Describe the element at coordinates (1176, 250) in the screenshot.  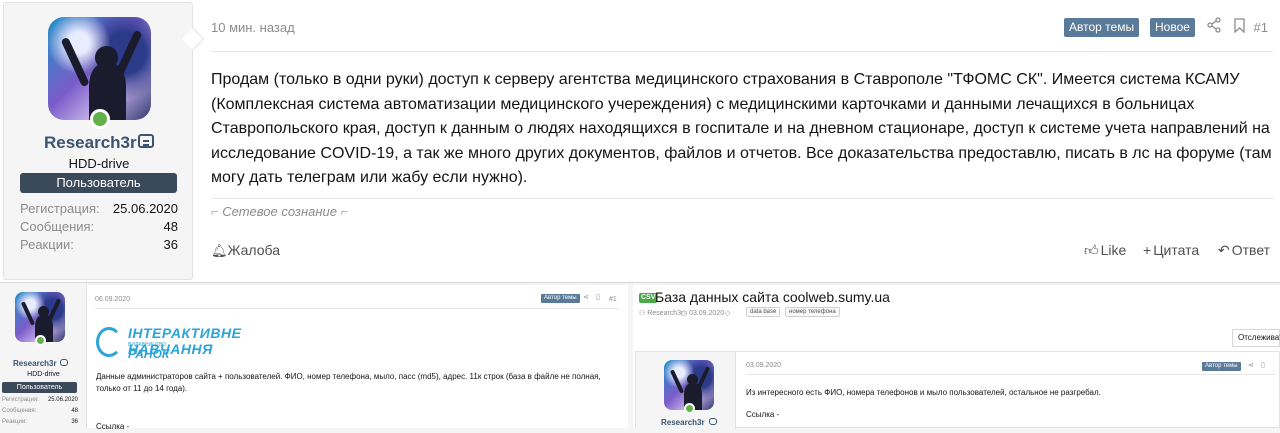
I see `quote-label: Цитата` at that location.